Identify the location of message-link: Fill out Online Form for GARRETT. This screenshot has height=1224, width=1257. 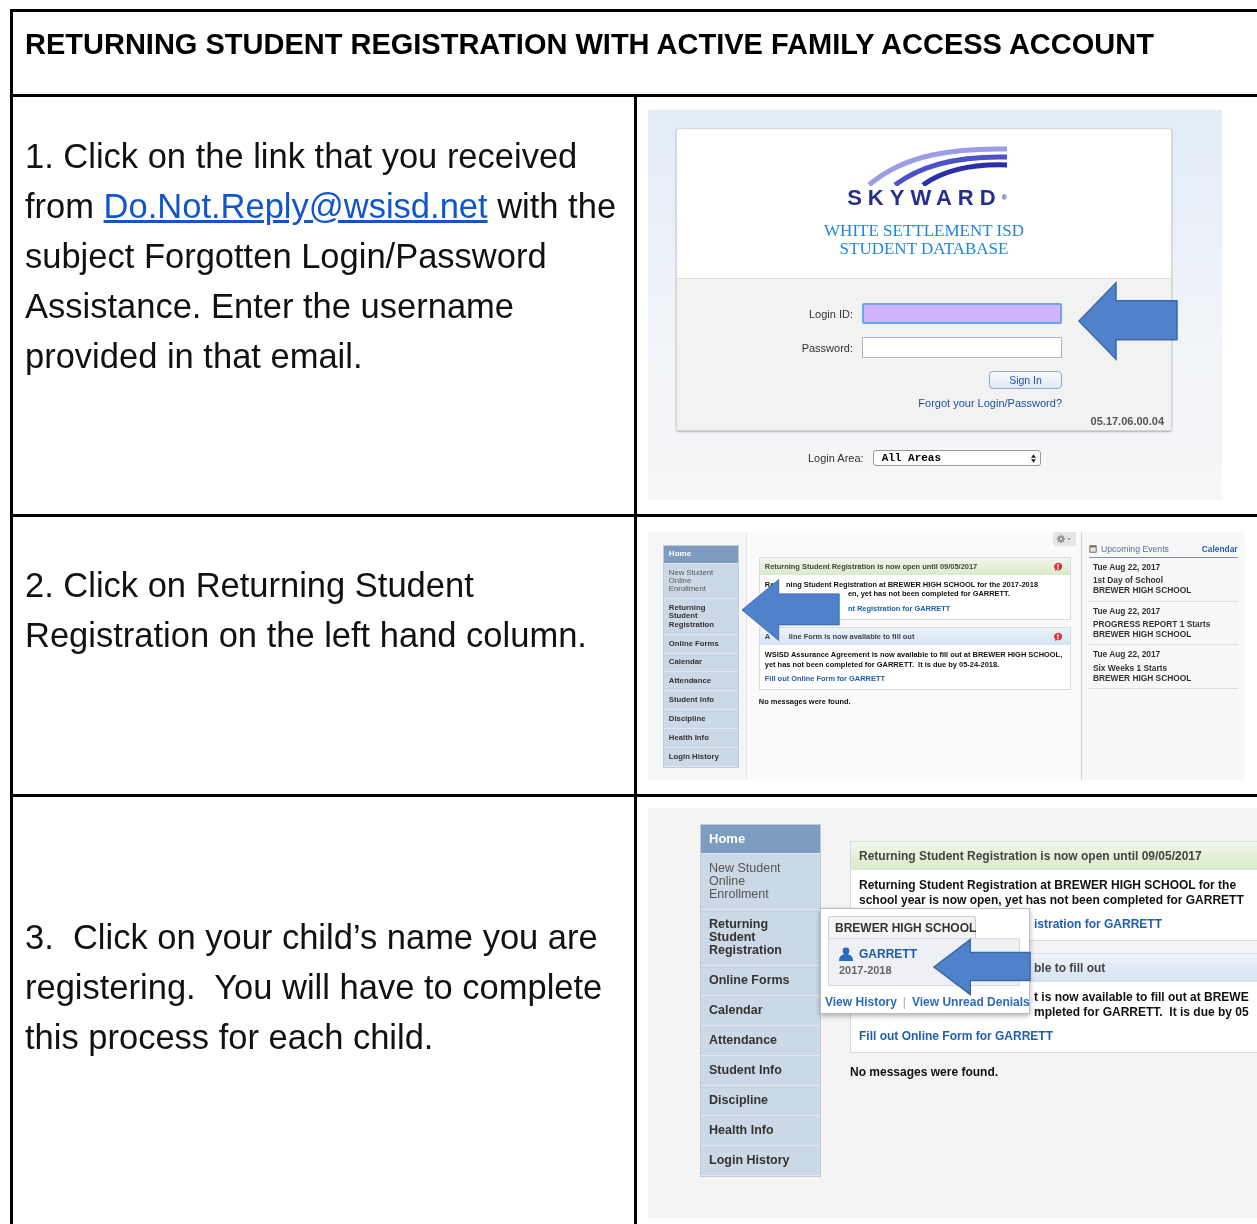
(956, 1036).